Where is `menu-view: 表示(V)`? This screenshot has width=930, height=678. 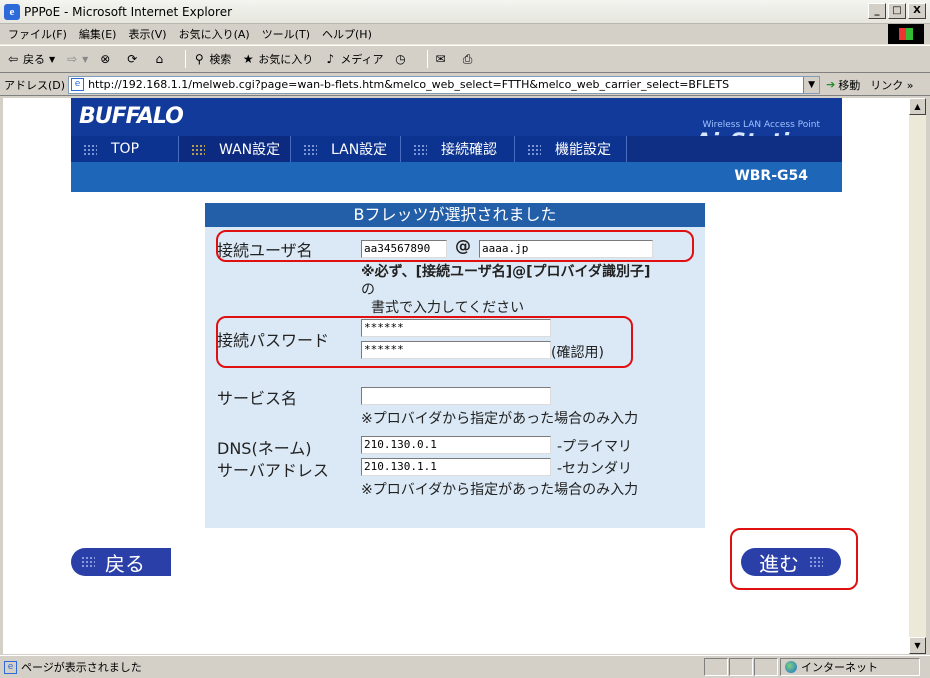
menu-view: 表示(V) is located at coordinates (147, 34).